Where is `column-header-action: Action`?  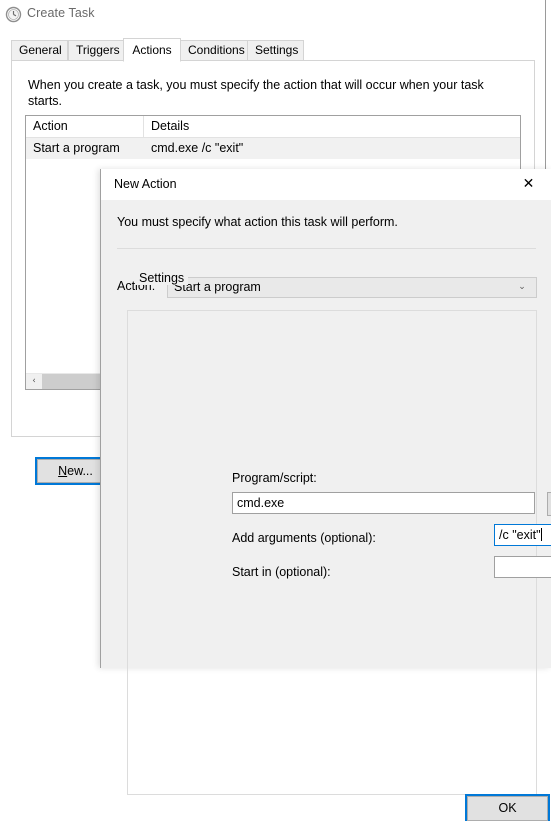
column-header-action: Action is located at coordinates (85, 126).